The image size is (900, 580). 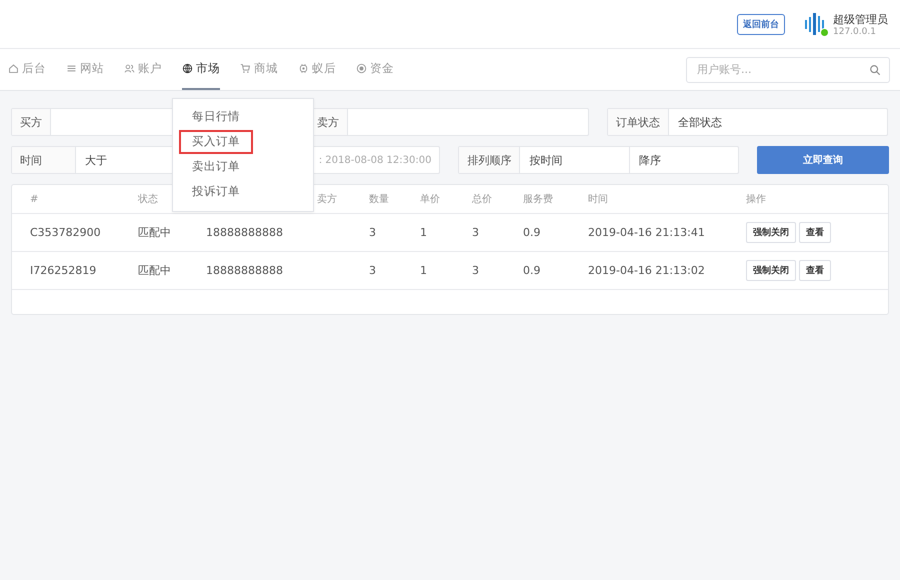 What do you see at coordinates (761, 24) in the screenshot?
I see `return-frontend-button: 返回前台` at bounding box center [761, 24].